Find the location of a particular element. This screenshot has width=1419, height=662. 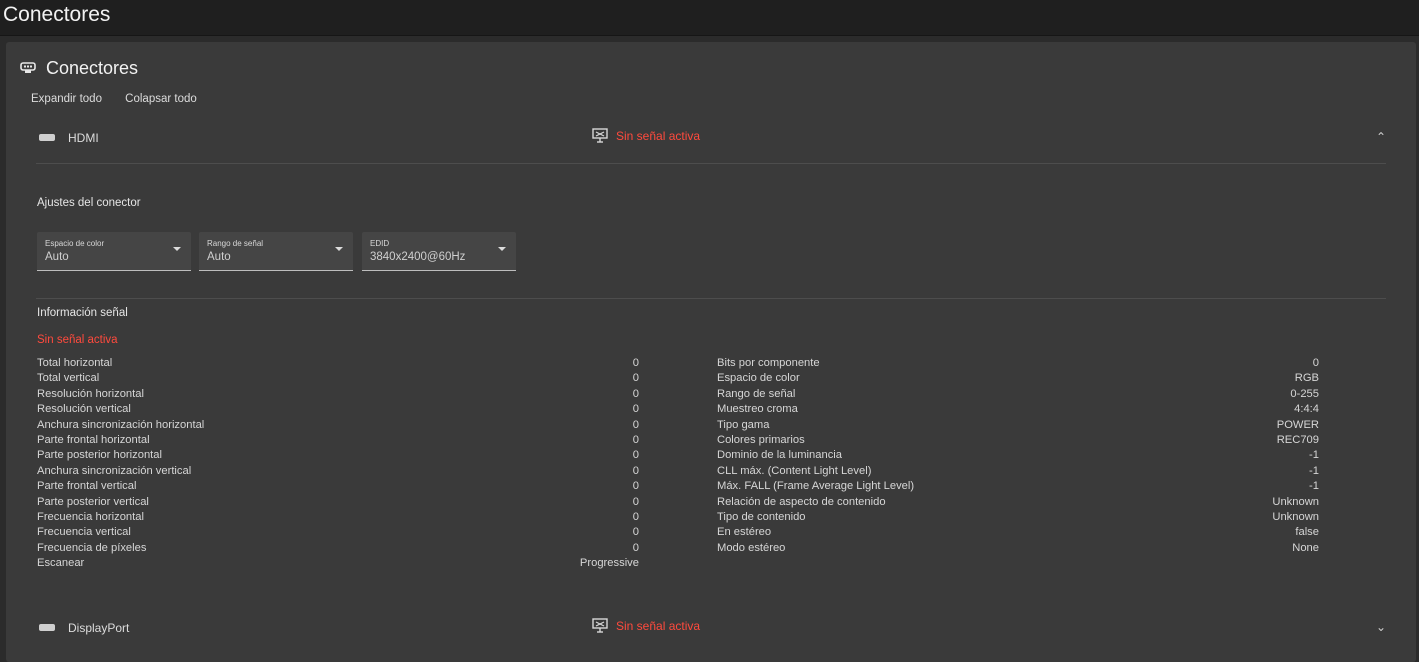

signal-info-row: Parte posterior vertical 0 is located at coordinates (338, 503).